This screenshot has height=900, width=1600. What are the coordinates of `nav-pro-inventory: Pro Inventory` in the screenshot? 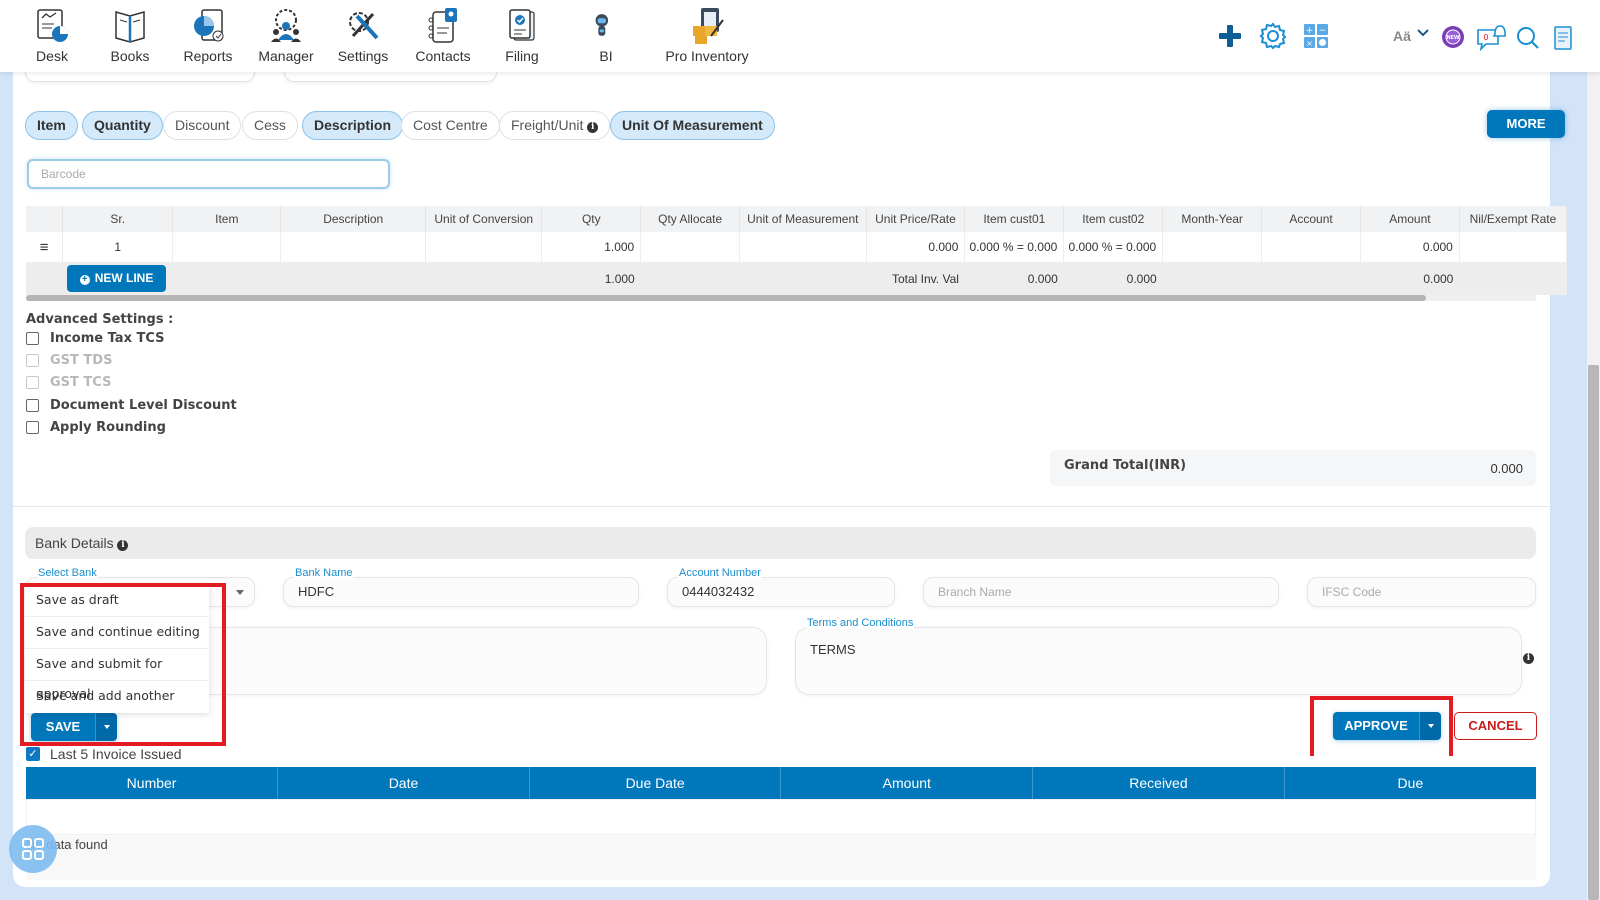 It's located at (707, 35).